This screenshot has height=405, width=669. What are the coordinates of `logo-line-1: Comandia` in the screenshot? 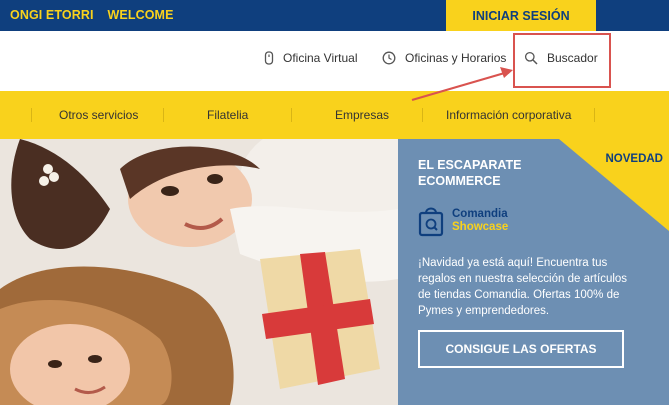 It's located at (480, 214).